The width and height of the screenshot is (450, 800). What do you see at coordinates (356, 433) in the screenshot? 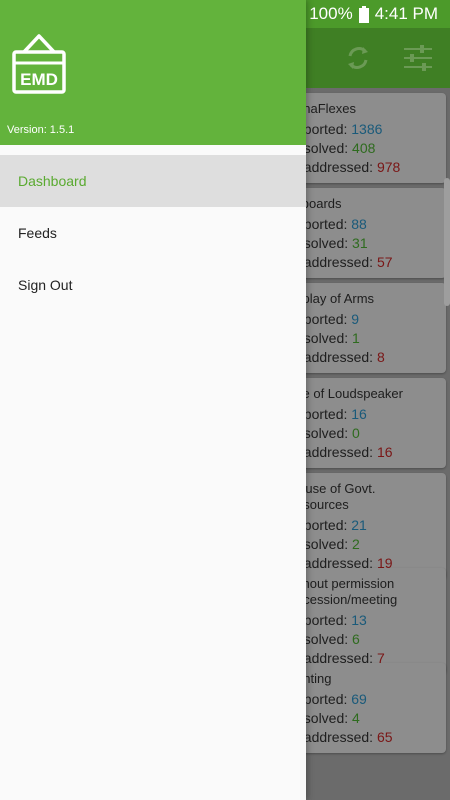
I see `resolved-count: 0` at bounding box center [356, 433].